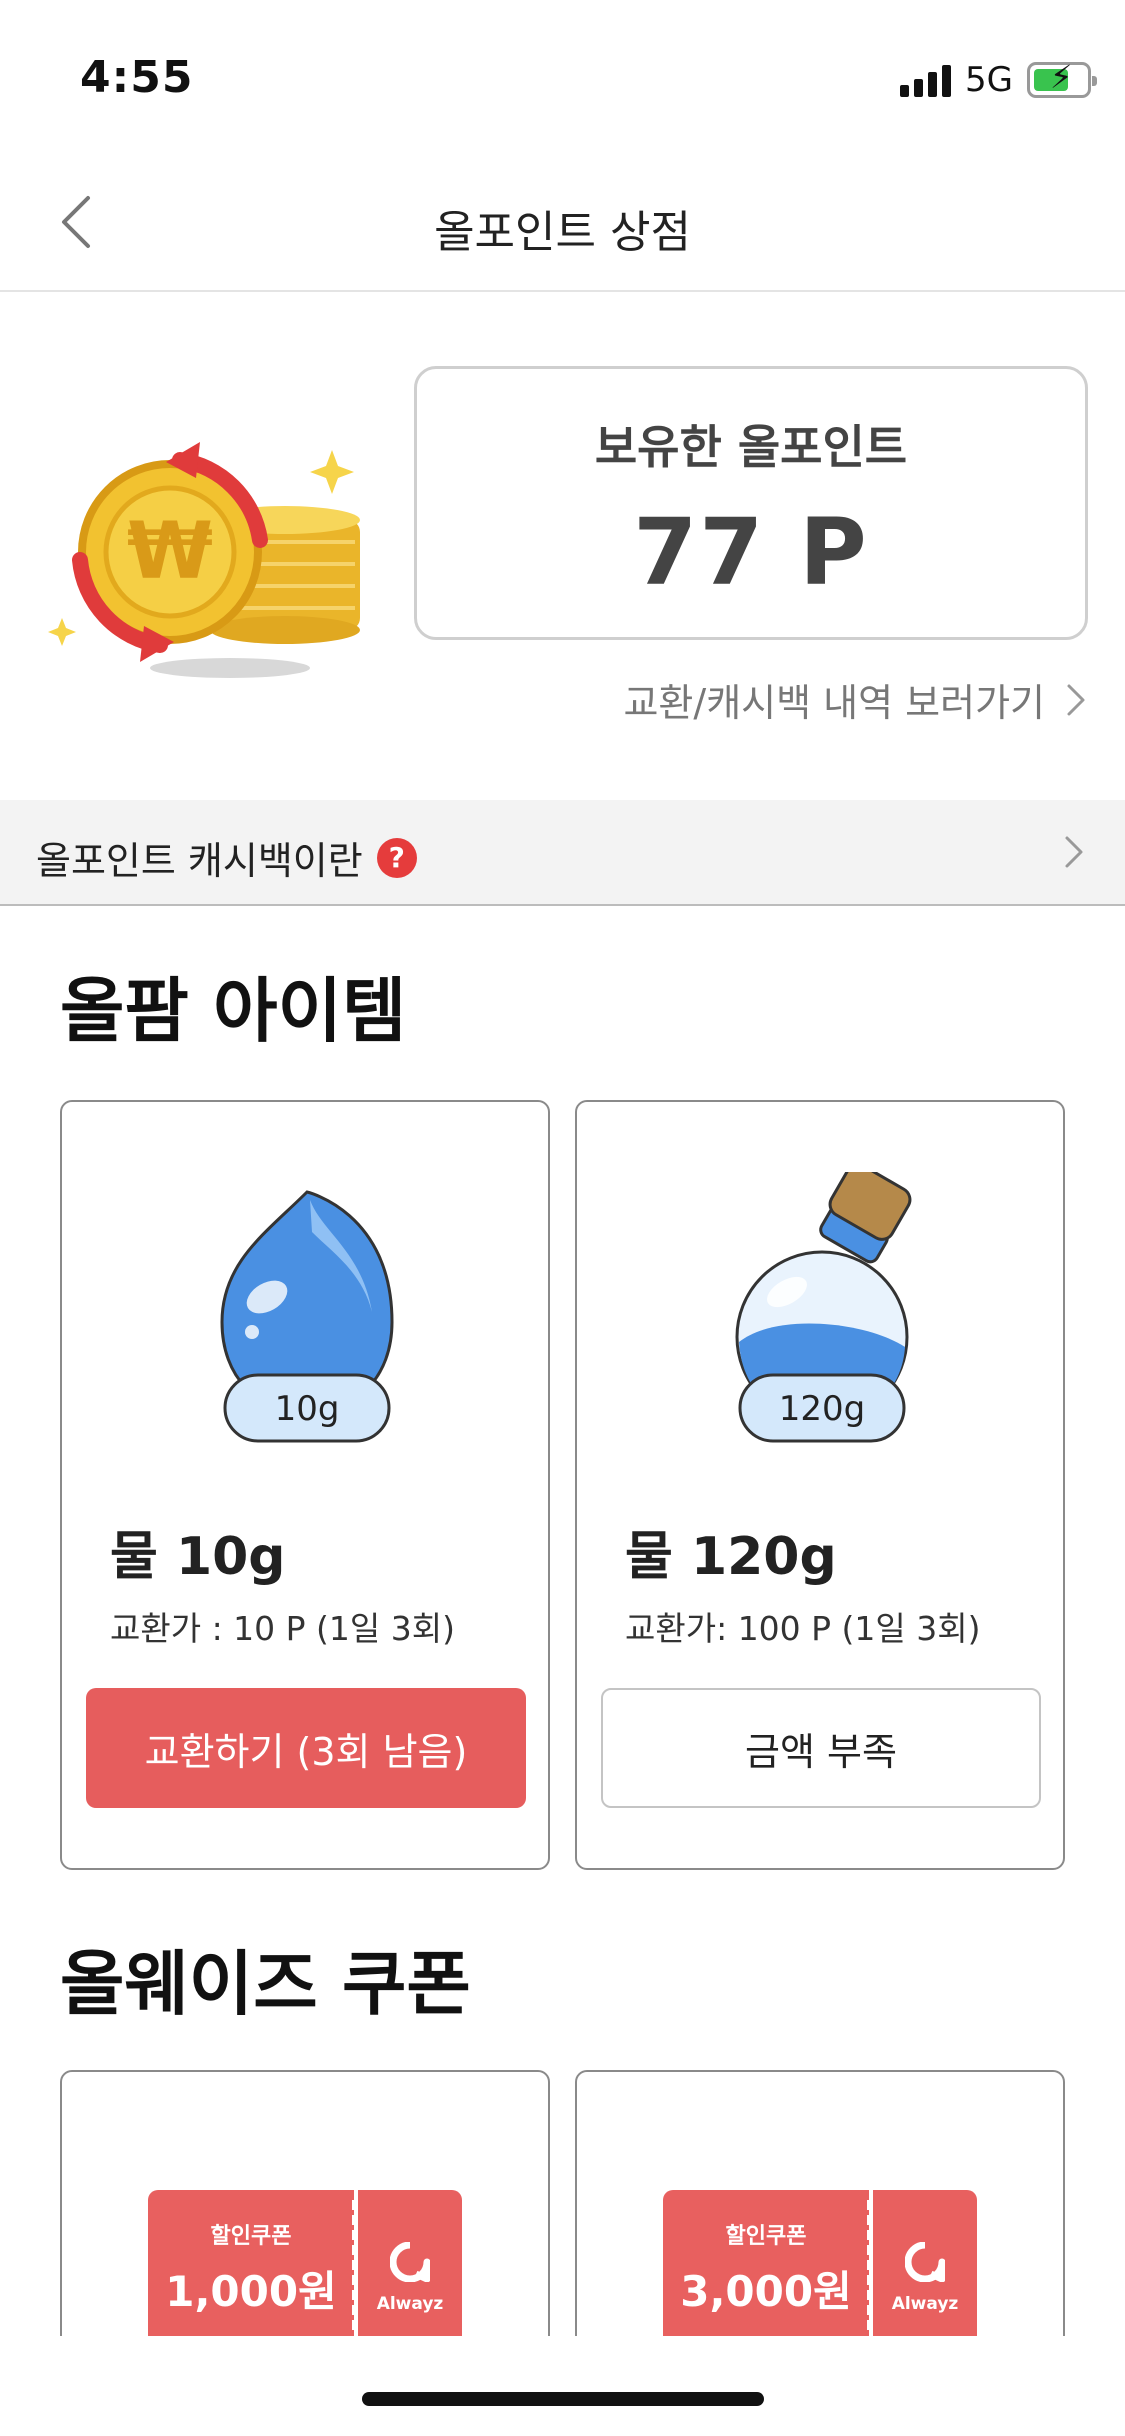 The width and height of the screenshot is (1125, 2436). I want to click on coupon-amount: 1,000원, so click(251, 2291).